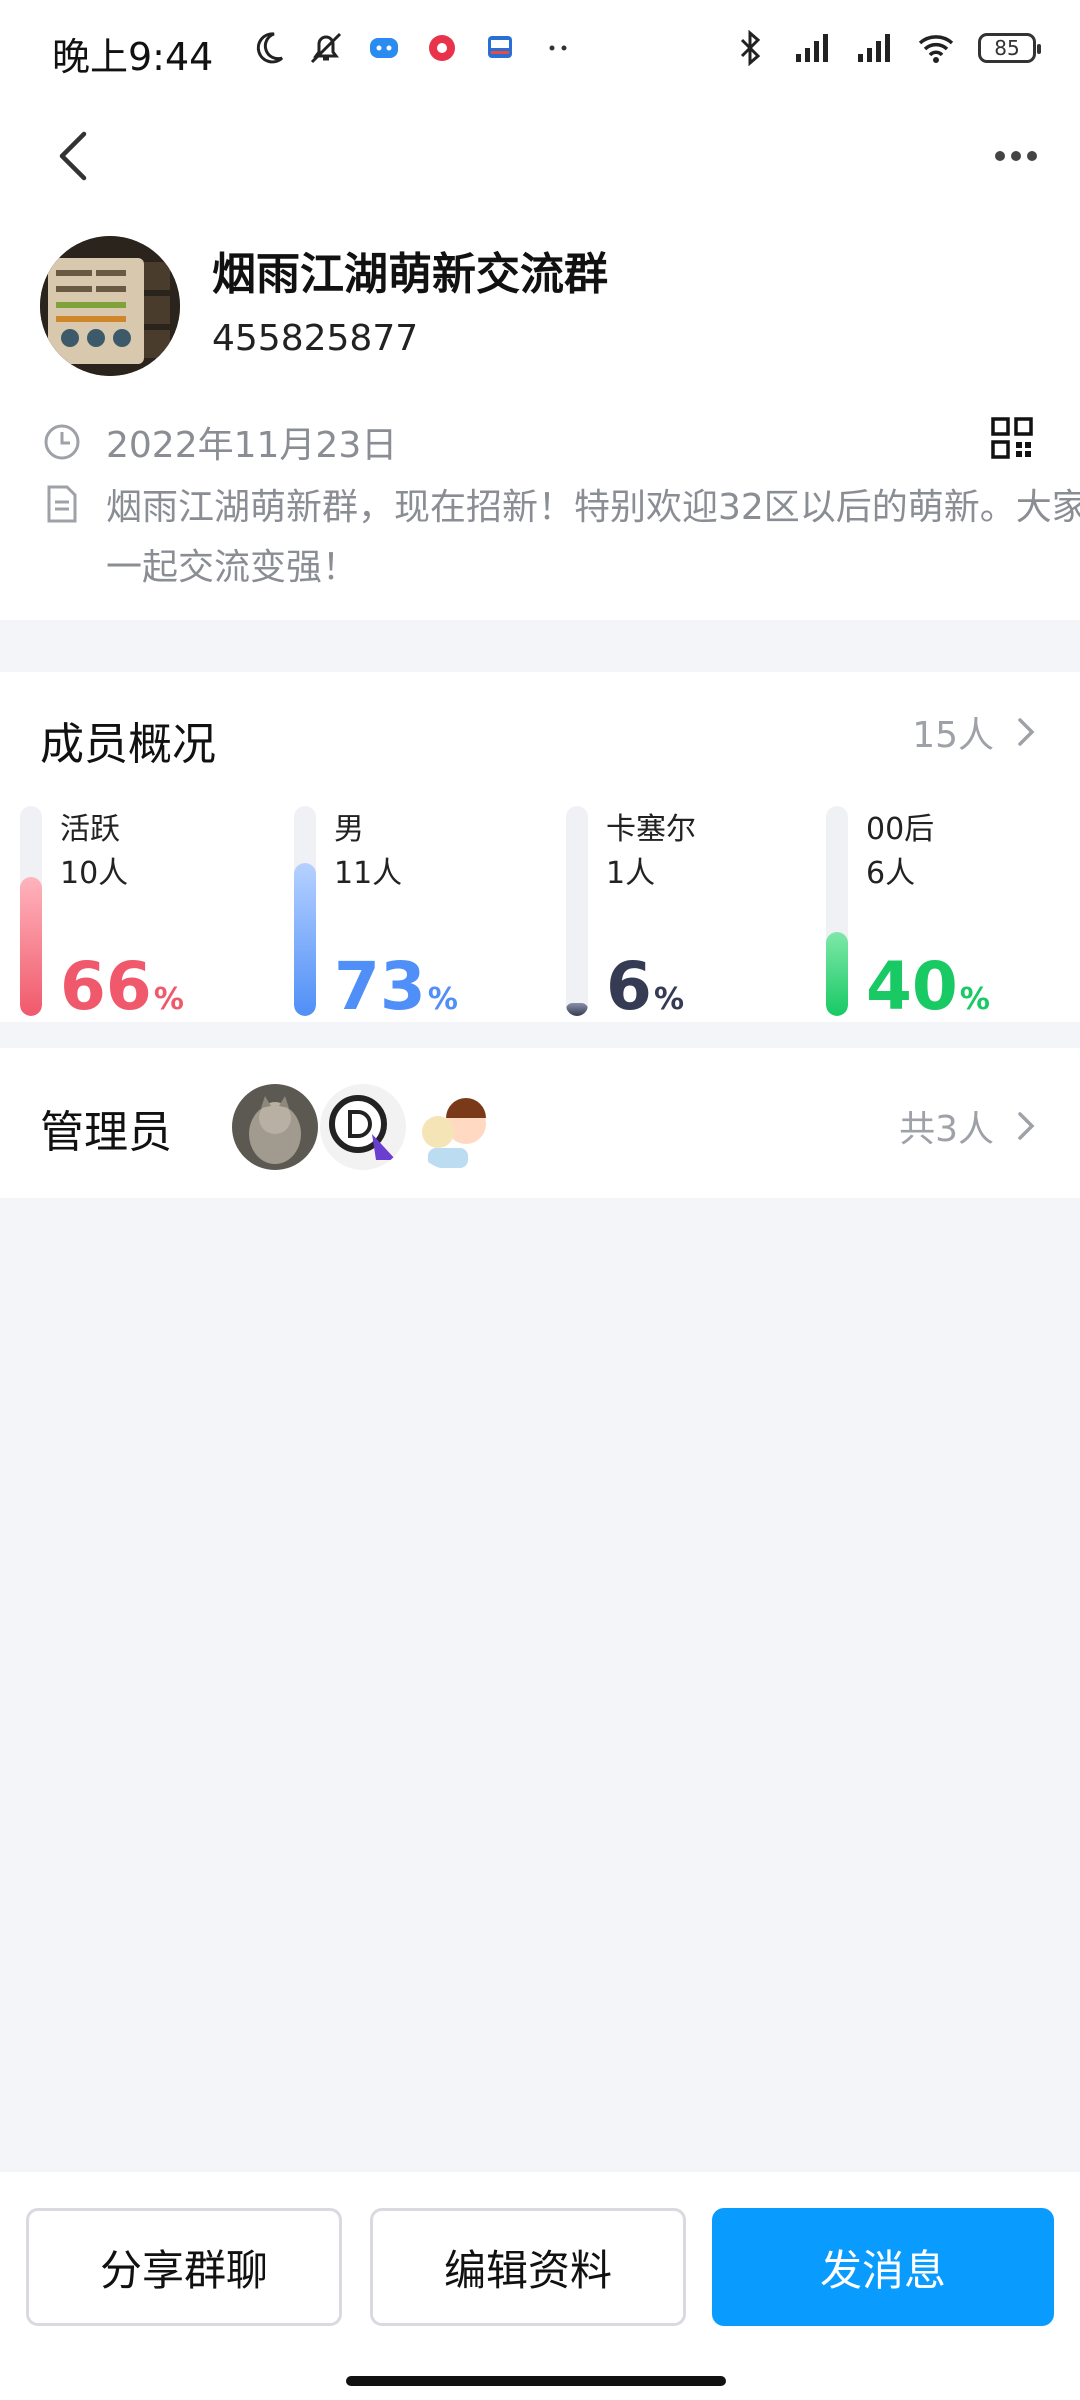 The height and width of the screenshot is (2400, 1080). Describe the element at coordinates (128, 744) in the screenshot. I see `members-title: 成员概况` at that location.